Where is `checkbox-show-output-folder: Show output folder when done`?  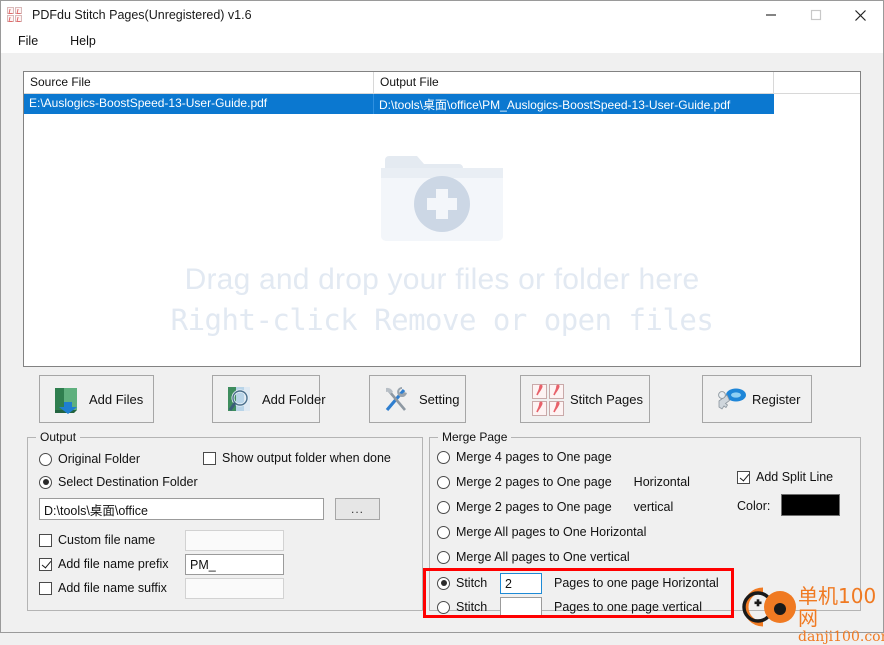 checkbox-show-output-folder: Show output folder when done is located at coordinates (297, 458).